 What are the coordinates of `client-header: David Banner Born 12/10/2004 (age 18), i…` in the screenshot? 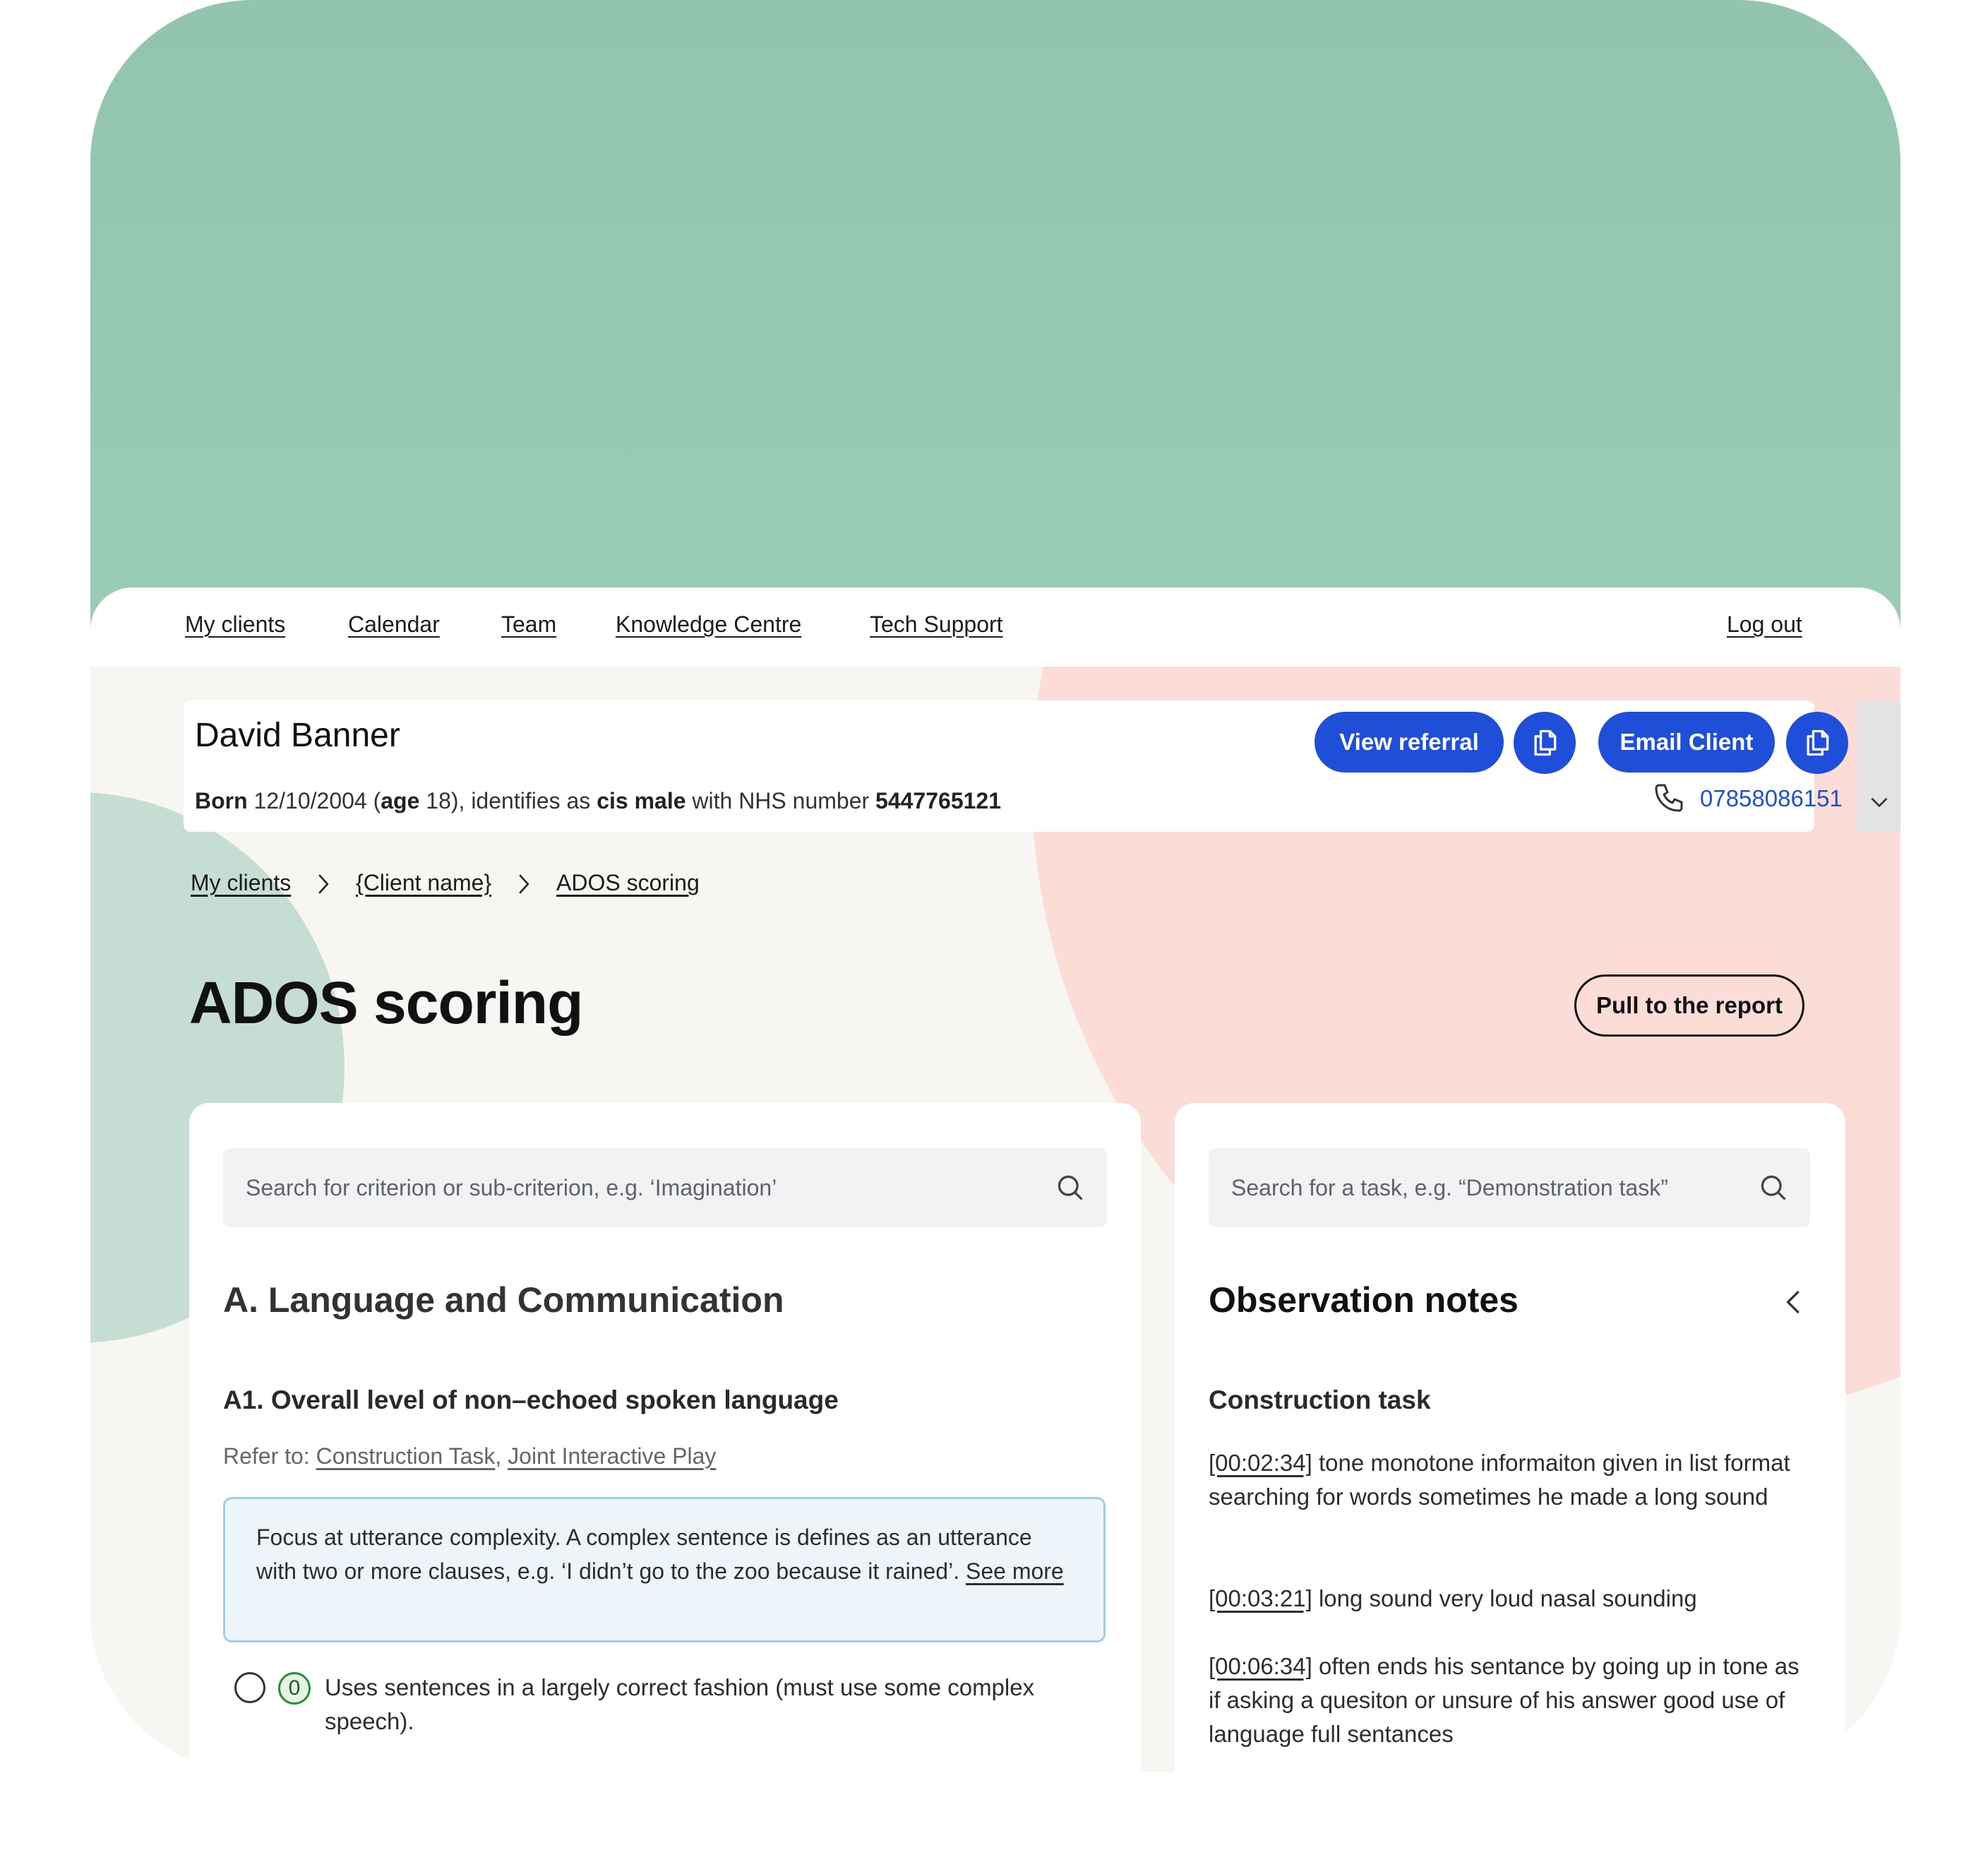 It's located at (1042, 766).